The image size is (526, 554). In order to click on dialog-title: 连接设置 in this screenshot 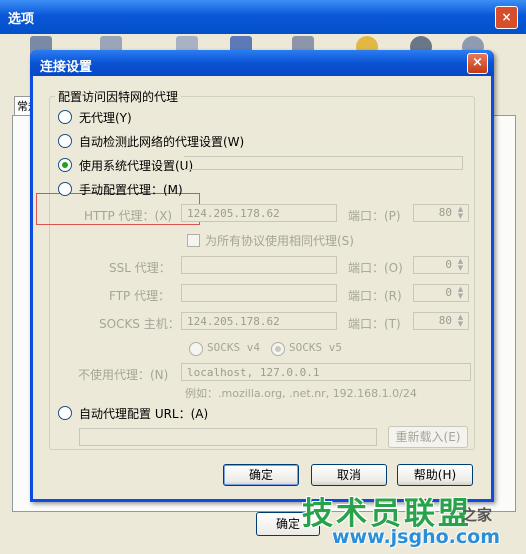, I will do `click(66, 67)`.